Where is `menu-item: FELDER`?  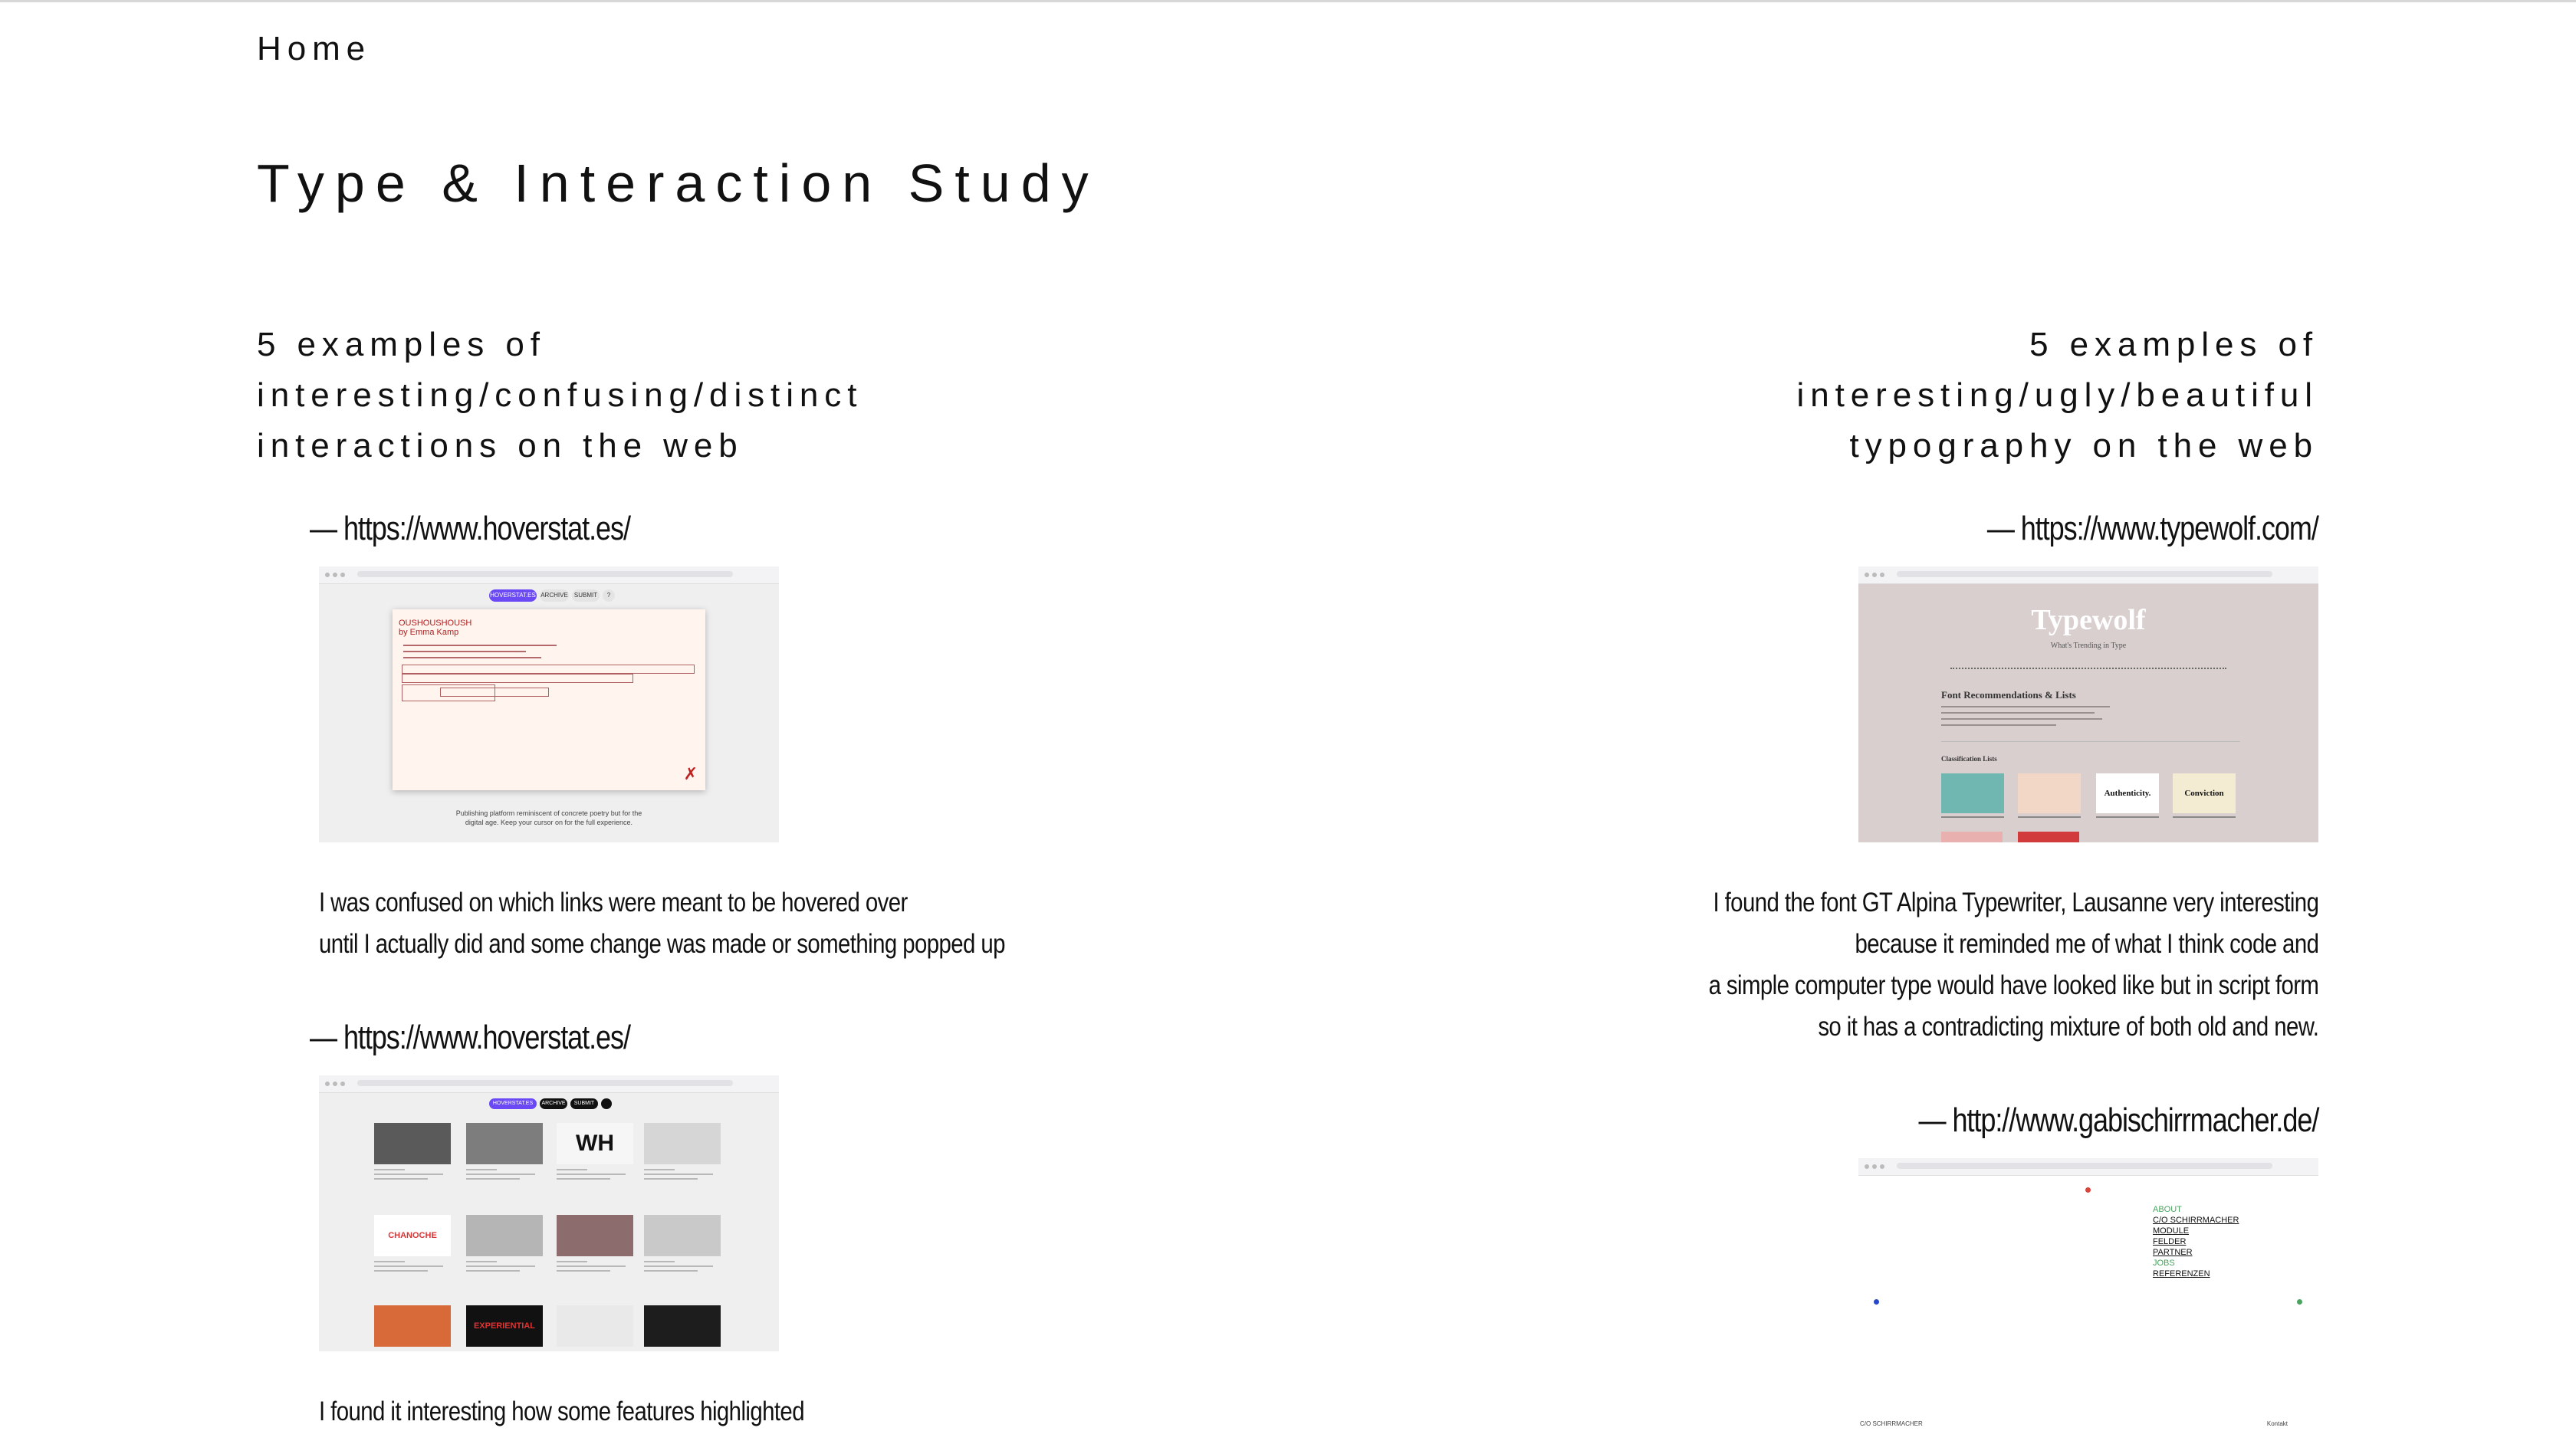
menu-item: FELDER is located at coordinates (2170, 1241).